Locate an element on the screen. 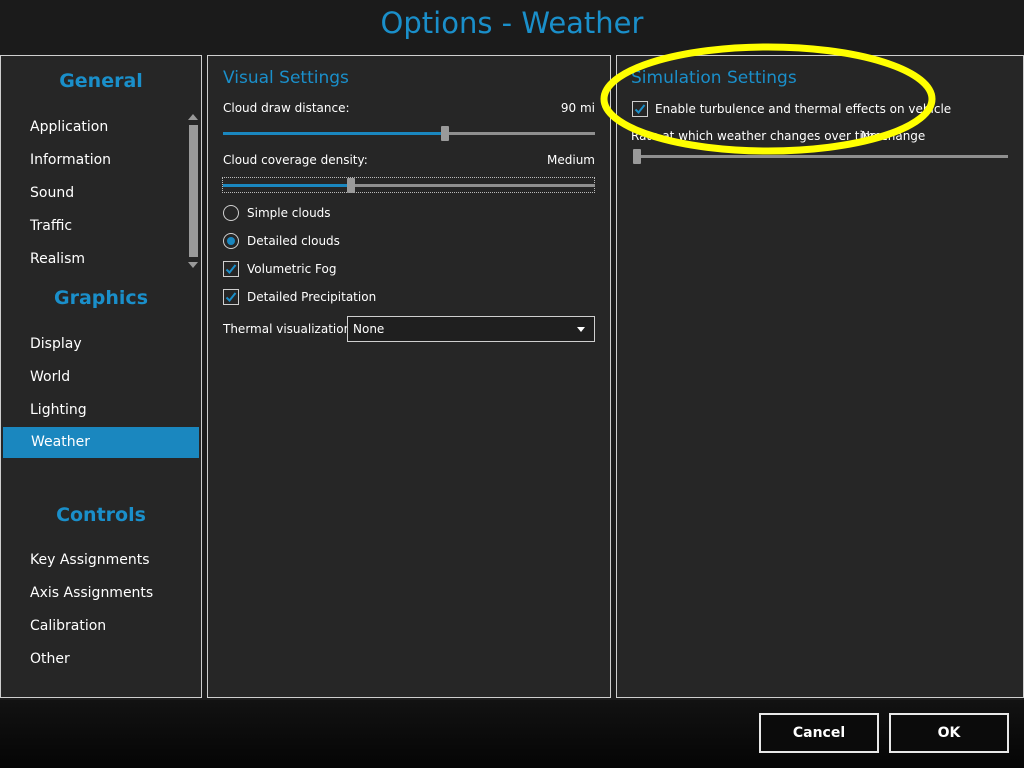  weather-change-rate-label: Rate at which weather changes over time: is located at coordinates (758, 136).